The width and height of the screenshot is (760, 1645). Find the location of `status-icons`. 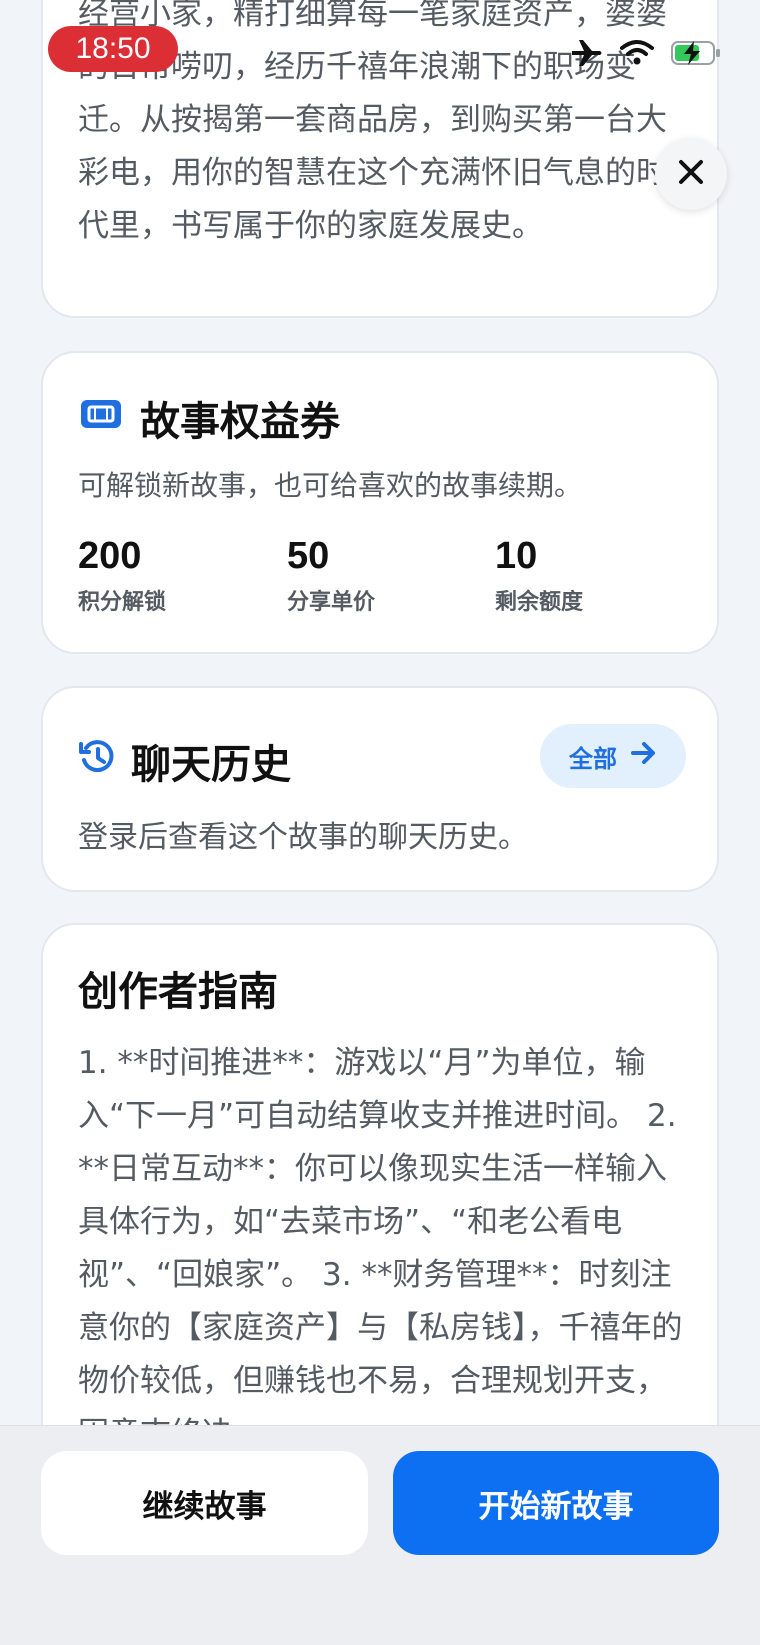

status-icons is located at coordinates (646, 55).